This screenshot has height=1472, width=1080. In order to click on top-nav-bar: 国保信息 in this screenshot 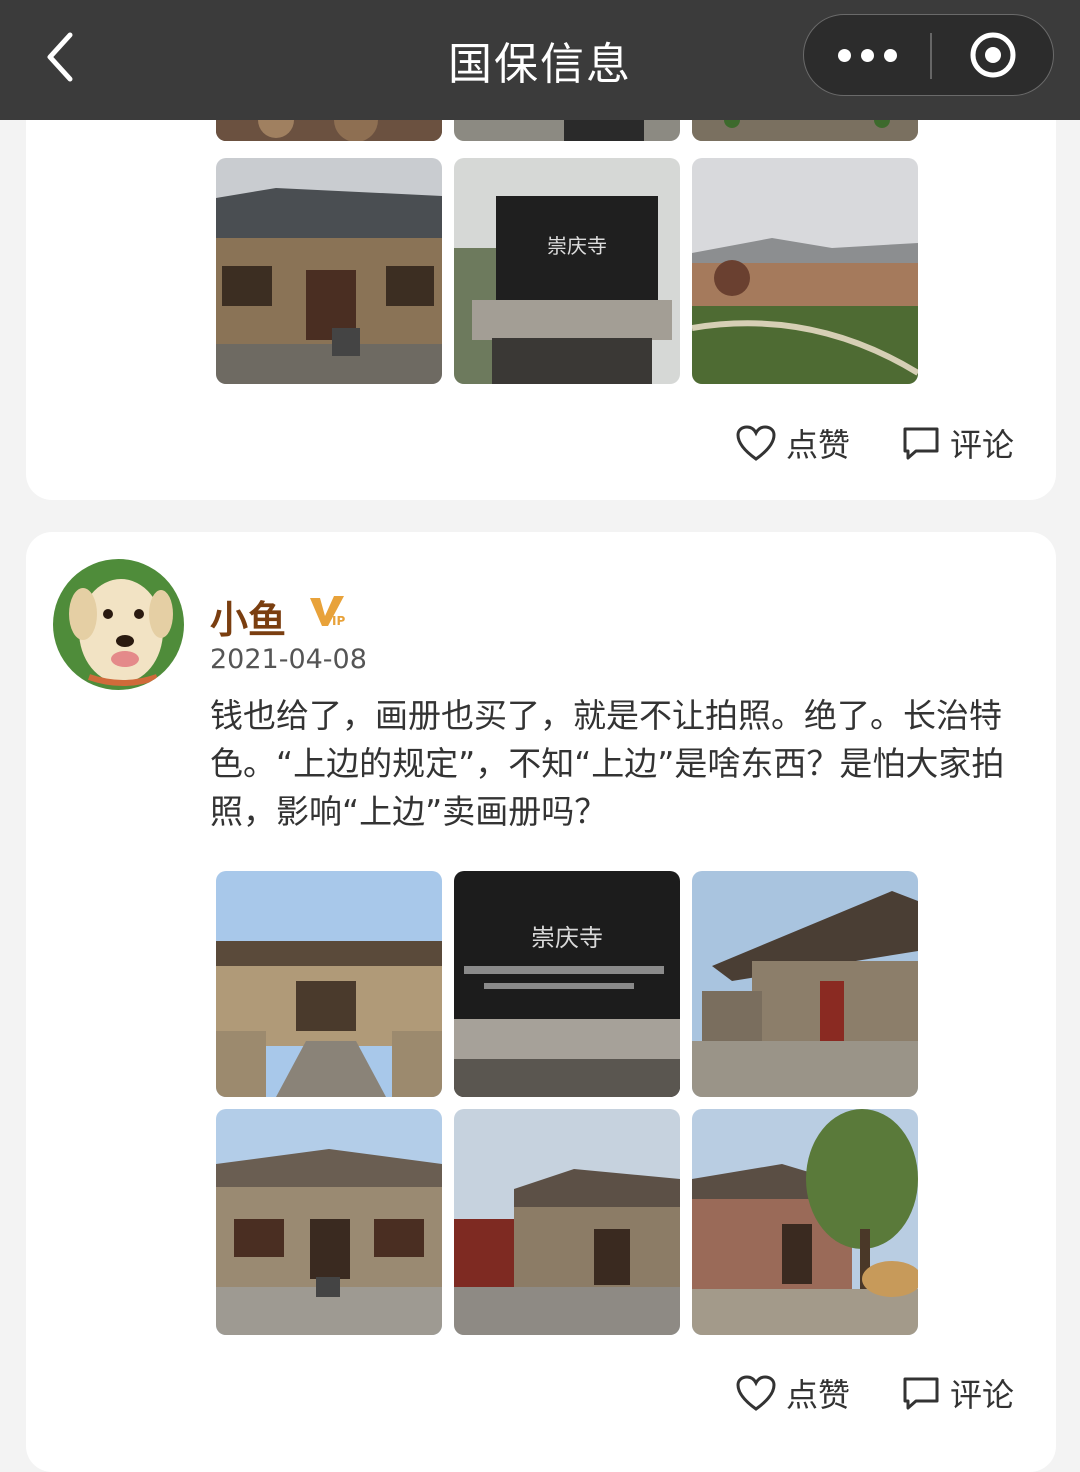, I will do `click(540, 60)`.